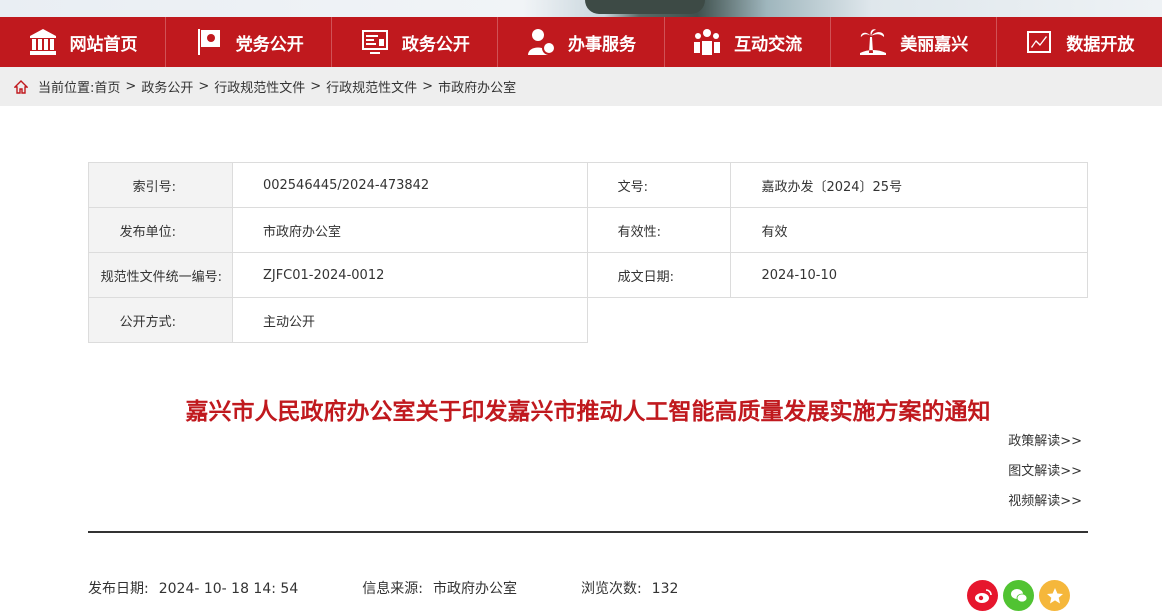 Image resolution: width=1162 pixels, height=613 pixels. What do you see at coordinates (208, 42) in the screenshot?
I see `party-flag-icon` at bounding box center [208, 42].